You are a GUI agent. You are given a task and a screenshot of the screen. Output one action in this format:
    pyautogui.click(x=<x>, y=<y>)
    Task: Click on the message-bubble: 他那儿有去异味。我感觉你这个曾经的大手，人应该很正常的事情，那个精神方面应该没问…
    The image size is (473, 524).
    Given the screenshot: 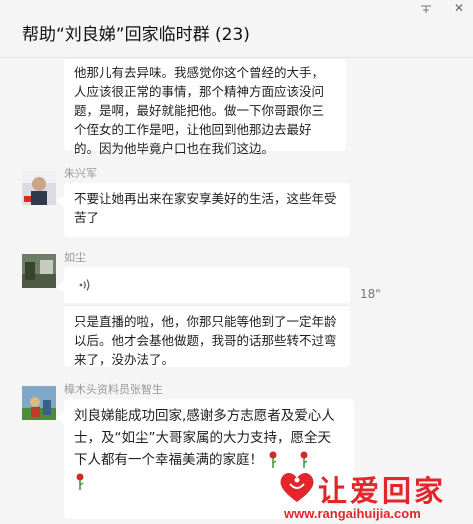 What is the action you would take?
    pyautogui.click(x=205, y=107)
    